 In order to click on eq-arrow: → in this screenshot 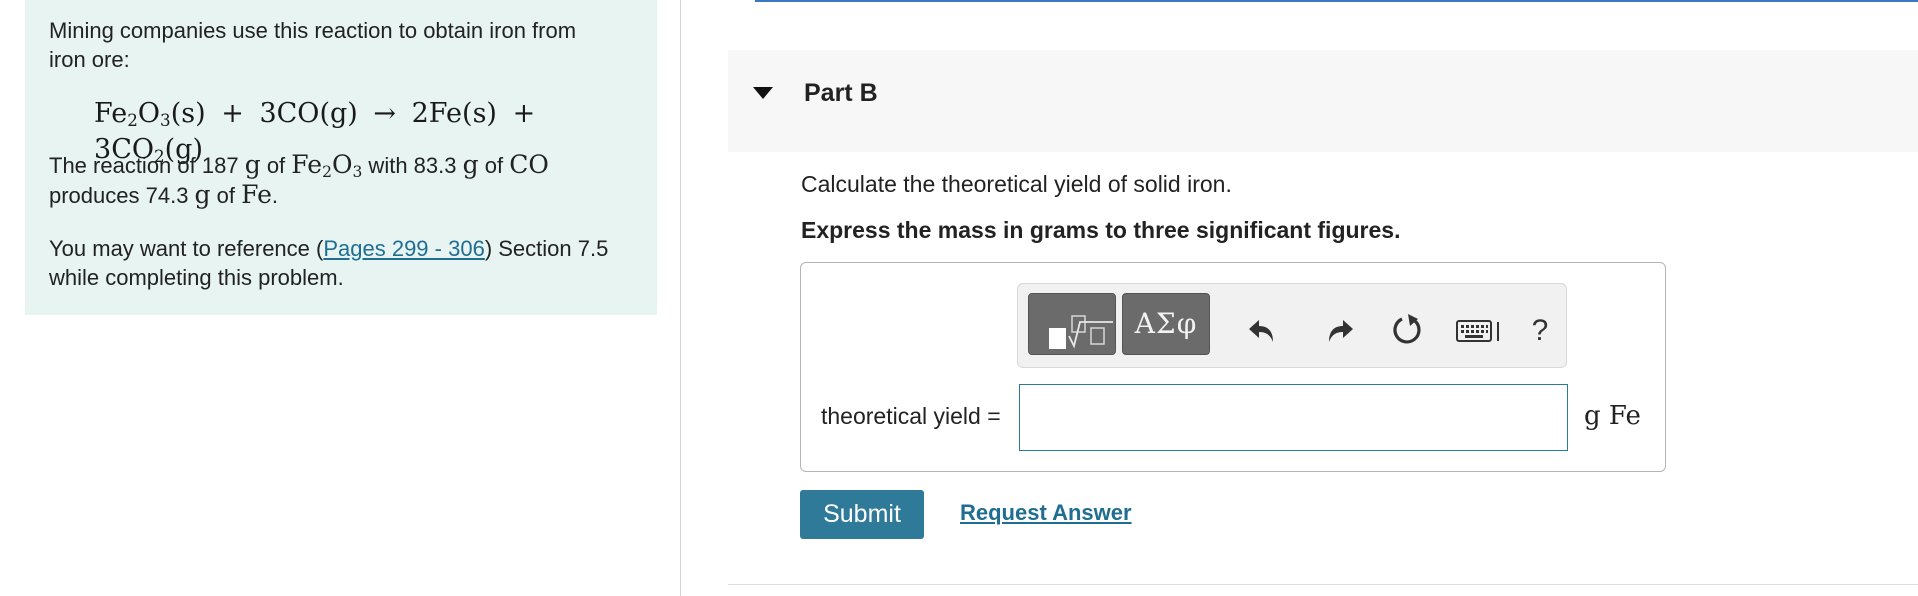, I will do `click(385, 113)`.